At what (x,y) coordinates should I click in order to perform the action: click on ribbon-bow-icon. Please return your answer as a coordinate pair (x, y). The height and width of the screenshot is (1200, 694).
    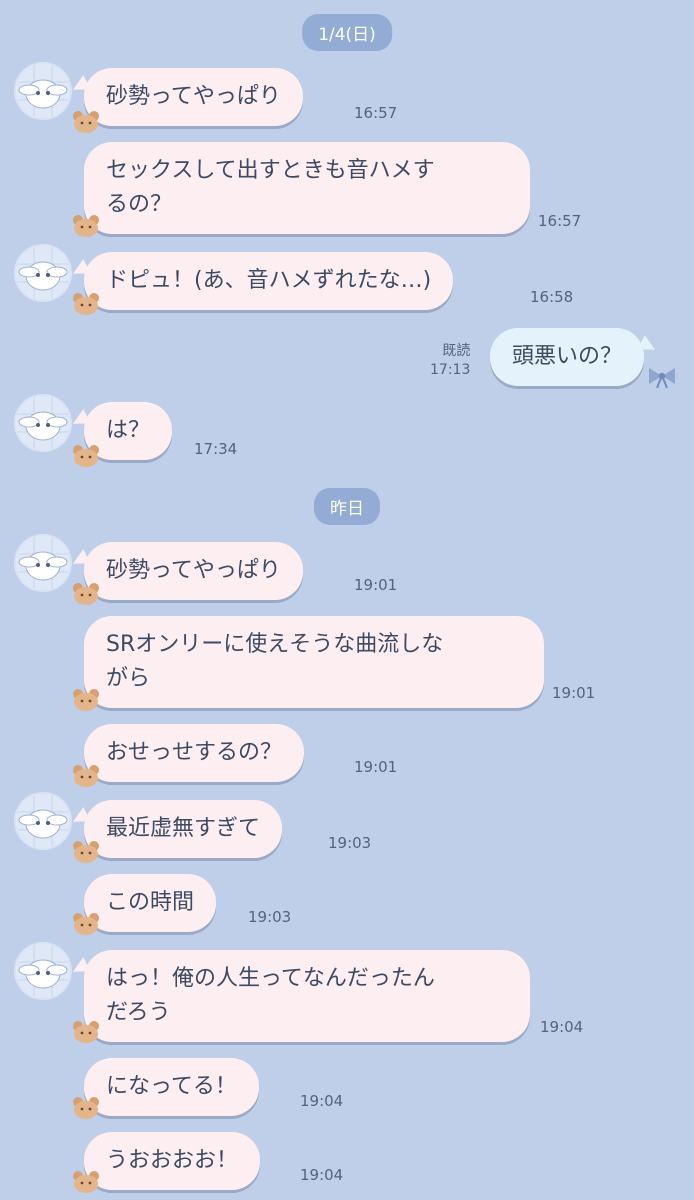
    Looking at the image, I should click on (662, 378).